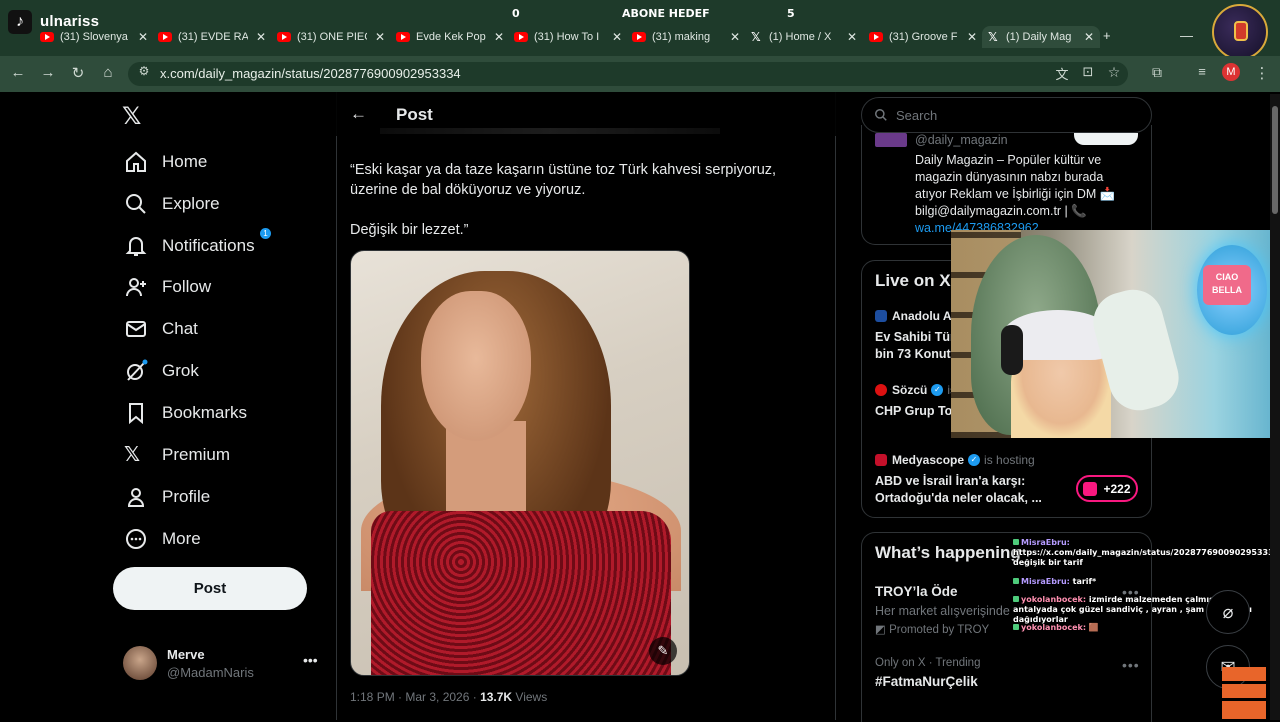 Image resolution: width=1280 pixels, height=722 pixels. I want to click on promo-title: TROY’la Öde, so click(916, 591).